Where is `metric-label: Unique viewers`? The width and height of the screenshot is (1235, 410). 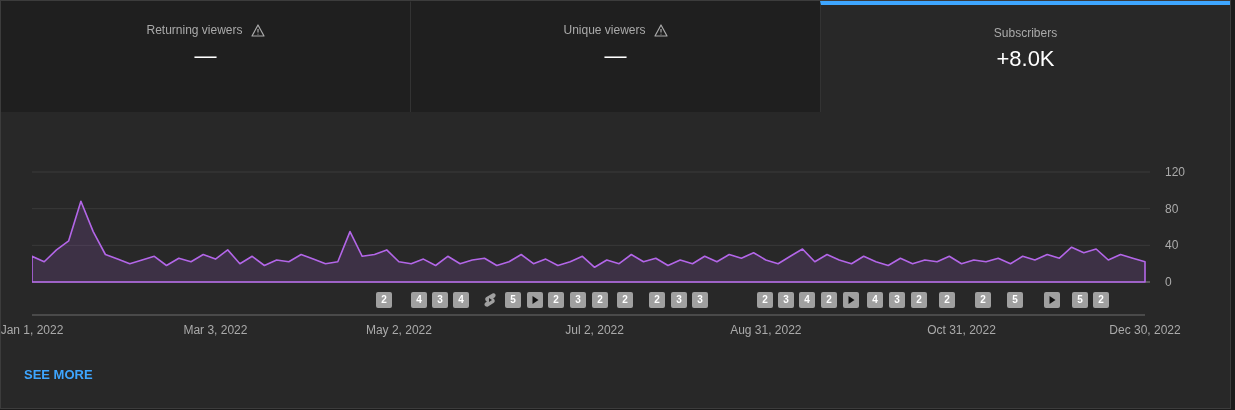
metric-label: Unique viewers is located at coordinates (604, 30).